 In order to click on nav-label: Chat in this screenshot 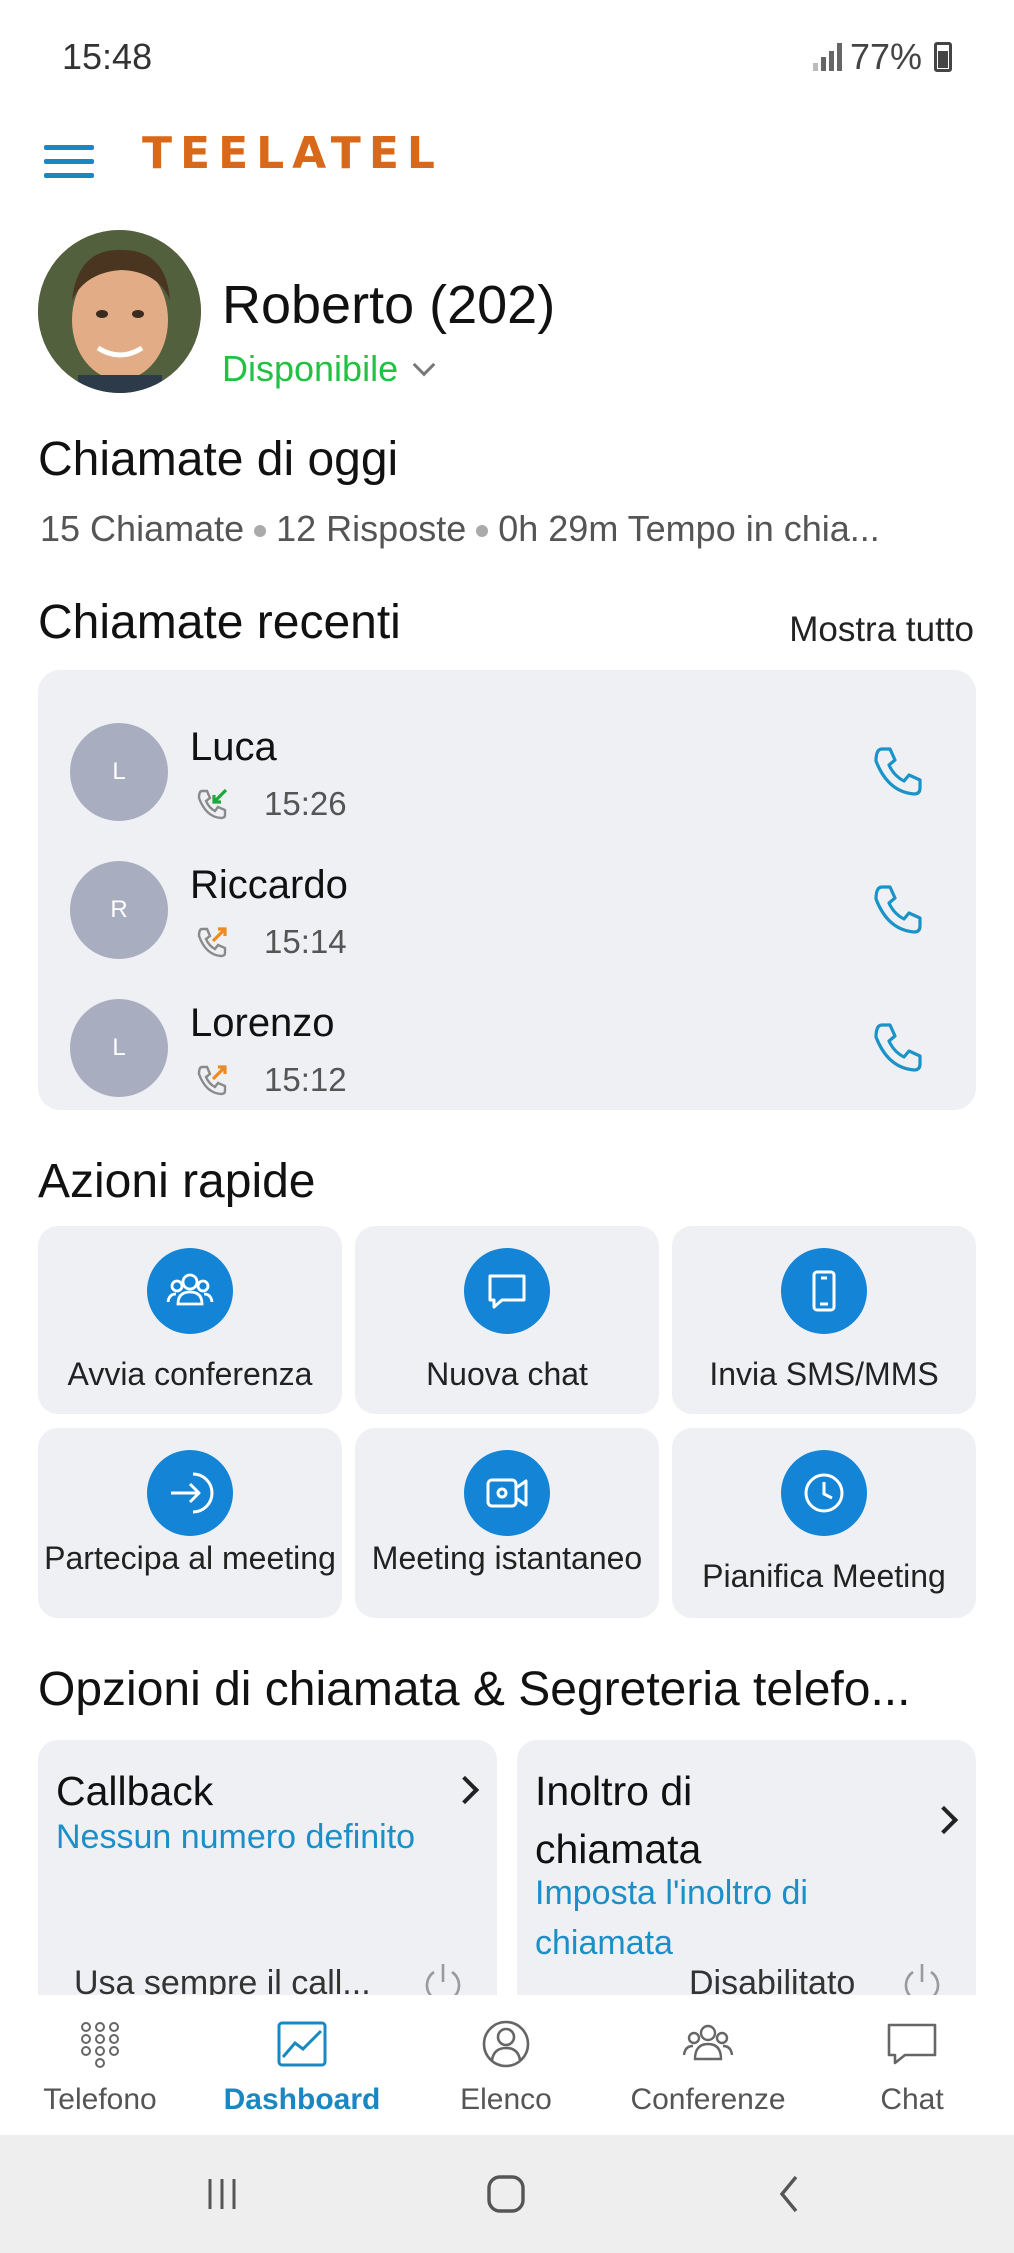, I will do `click(912, 2099)`.